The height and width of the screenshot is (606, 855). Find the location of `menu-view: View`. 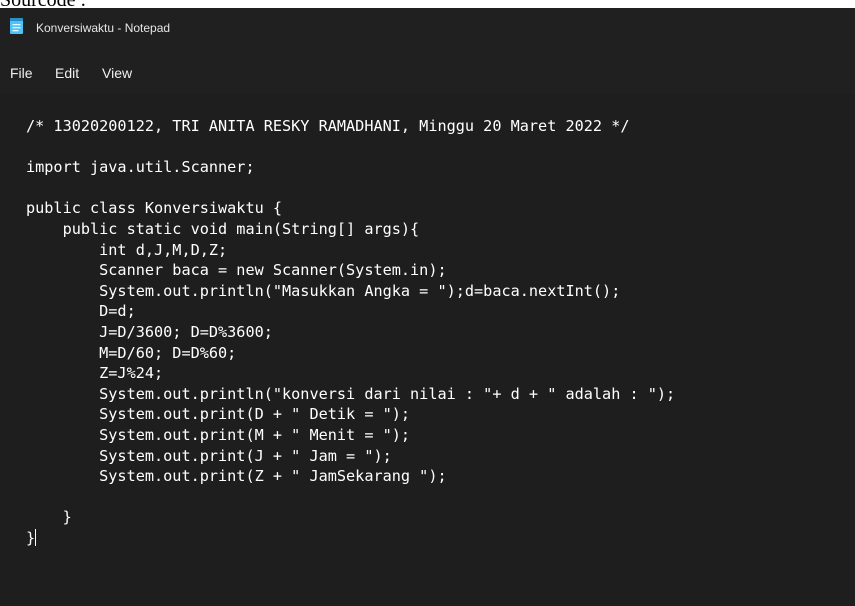

menu-view: View is located at coordinates (117, 73).